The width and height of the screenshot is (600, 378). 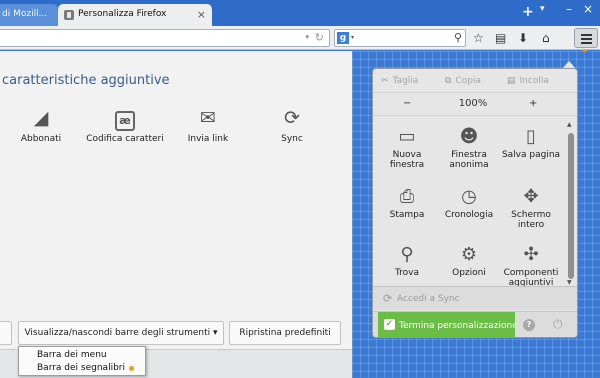 What do you see at coordinates (125, 118) in the screenshot?
I see `character-encoding-icon: æ` at bounding box center [125, 118].